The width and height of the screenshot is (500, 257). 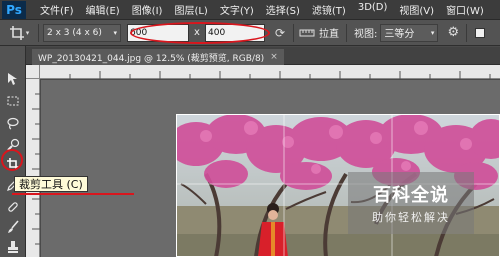 I want to click on annotation-underline, so click(x=73, y=194).